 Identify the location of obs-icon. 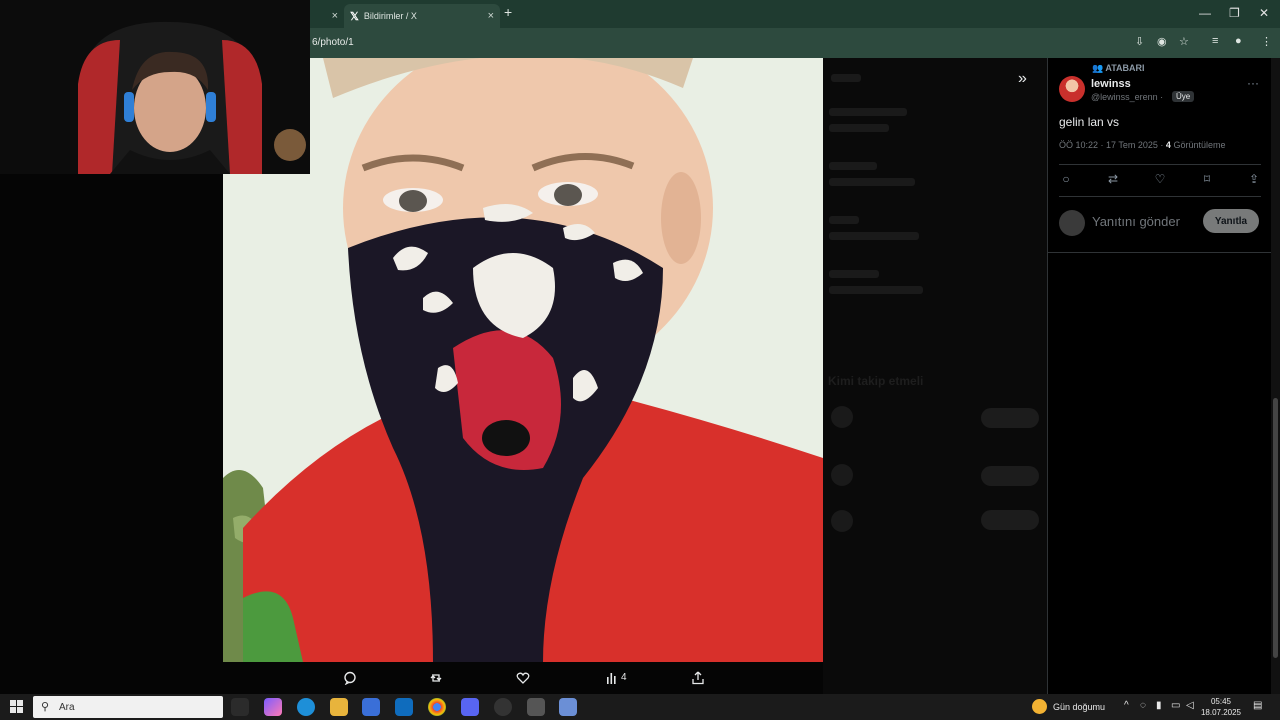
(503, 707).